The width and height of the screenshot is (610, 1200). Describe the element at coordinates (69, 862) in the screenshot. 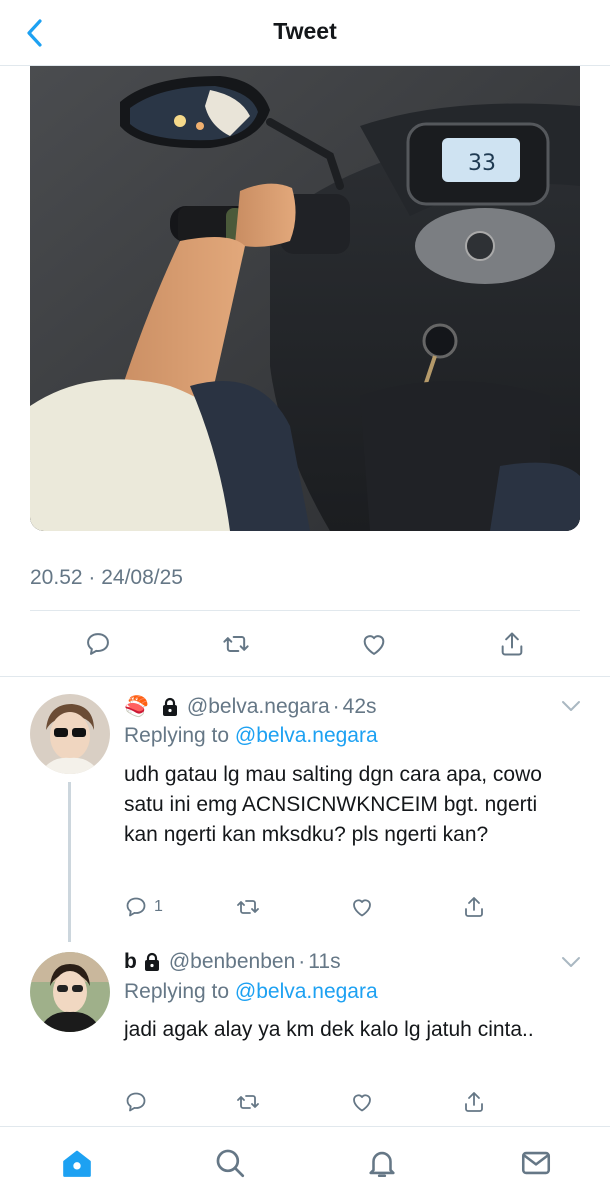

I see `thread-line` at that location.